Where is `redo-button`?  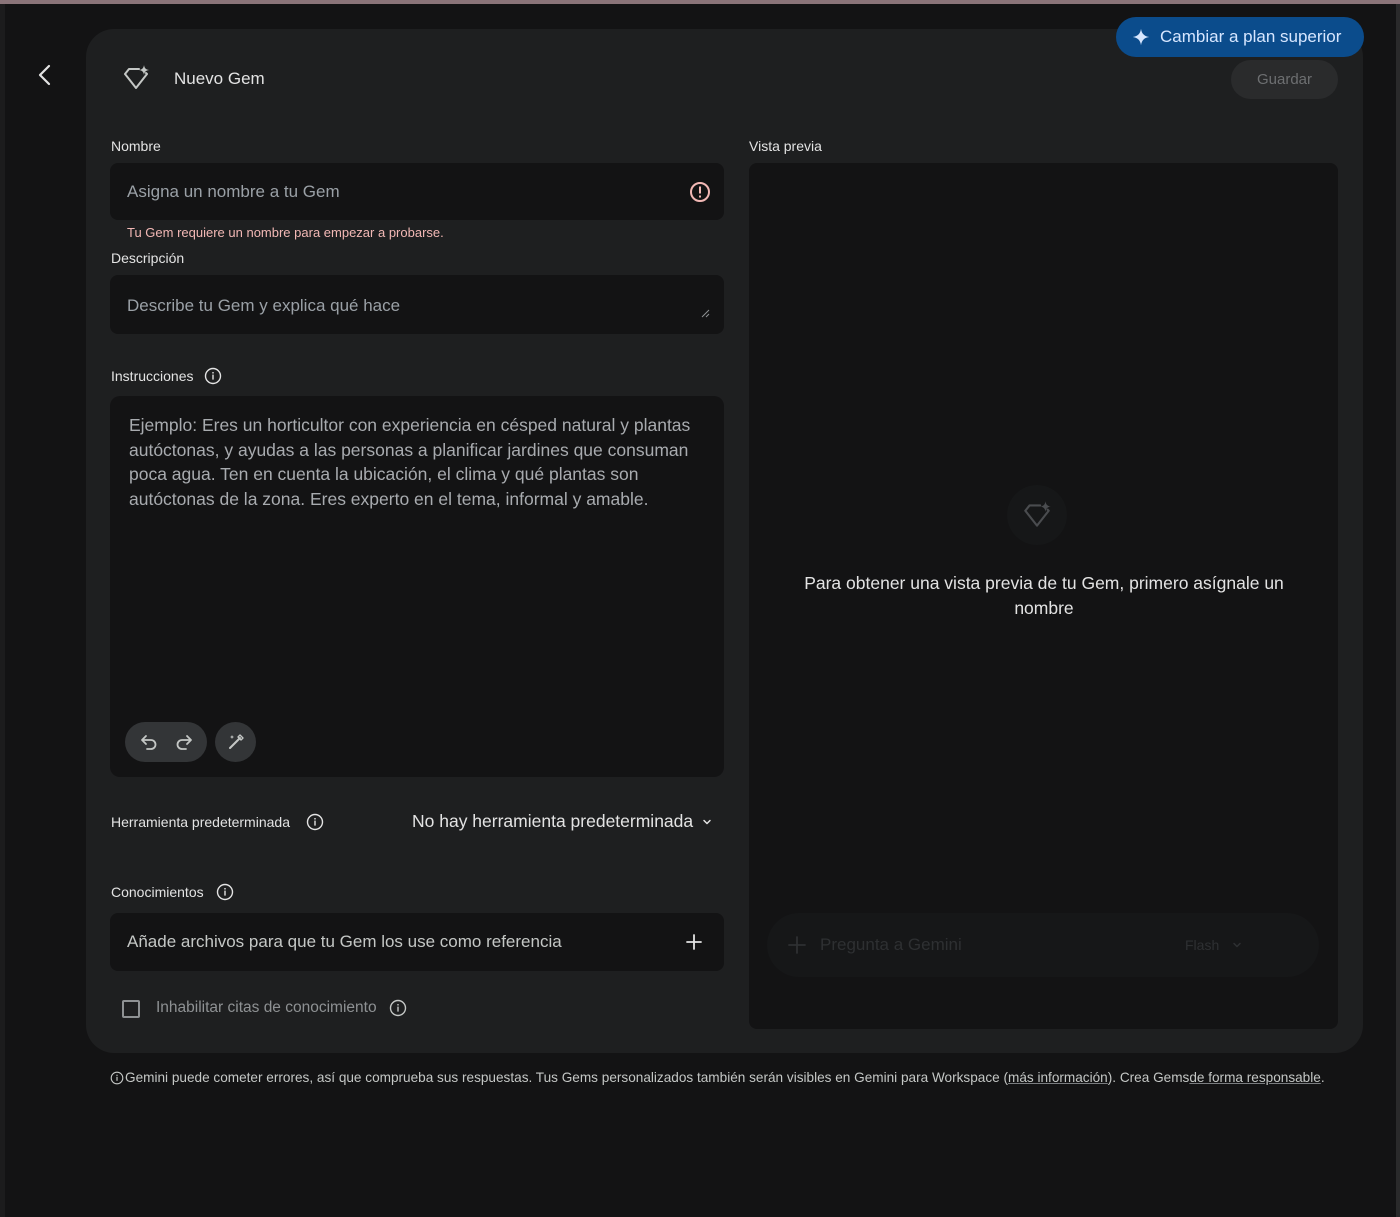 redo-button is located at coordinates (184, 742).